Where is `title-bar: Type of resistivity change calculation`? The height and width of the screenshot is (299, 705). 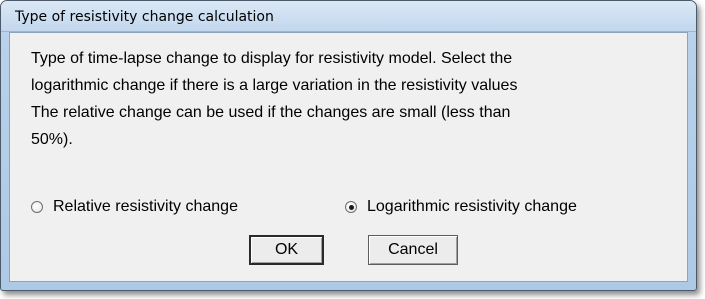 title-bar: Type of resistivity change calculation is located at coordinates (348, 16).